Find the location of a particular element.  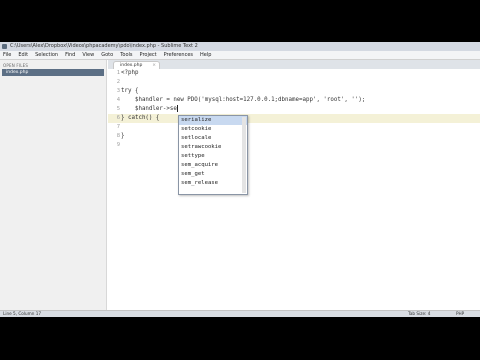

autocomplete-item: sem_acquire is located at coordinates (213, 165).